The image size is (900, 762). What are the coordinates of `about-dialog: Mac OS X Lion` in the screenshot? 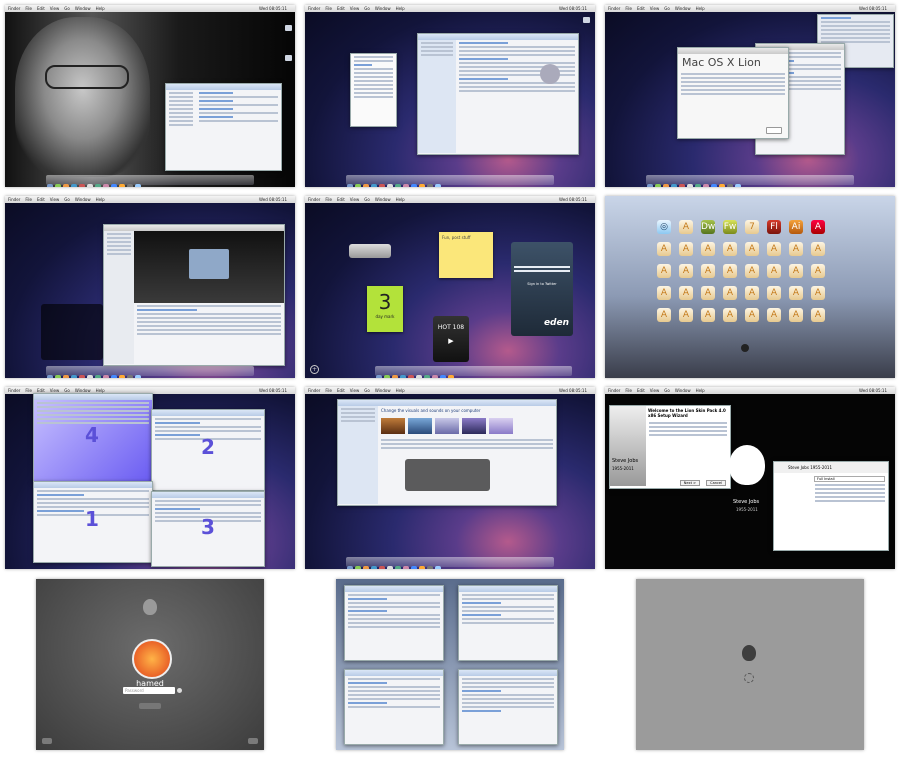 It's located at (733, 93).